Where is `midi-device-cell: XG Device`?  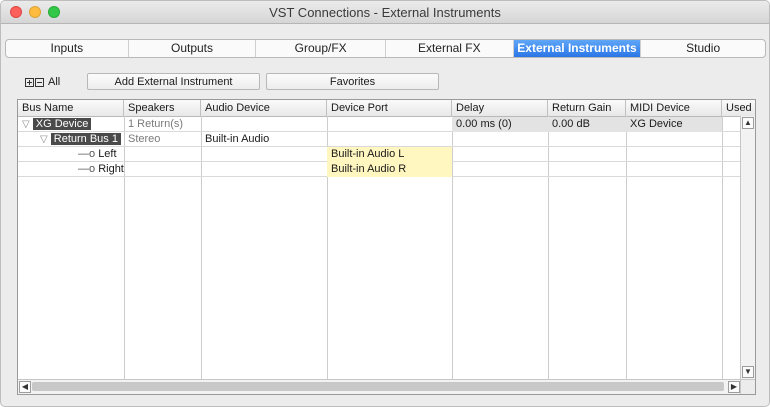
midi-device-cell: XG Device is located at coordinates (674, 124).